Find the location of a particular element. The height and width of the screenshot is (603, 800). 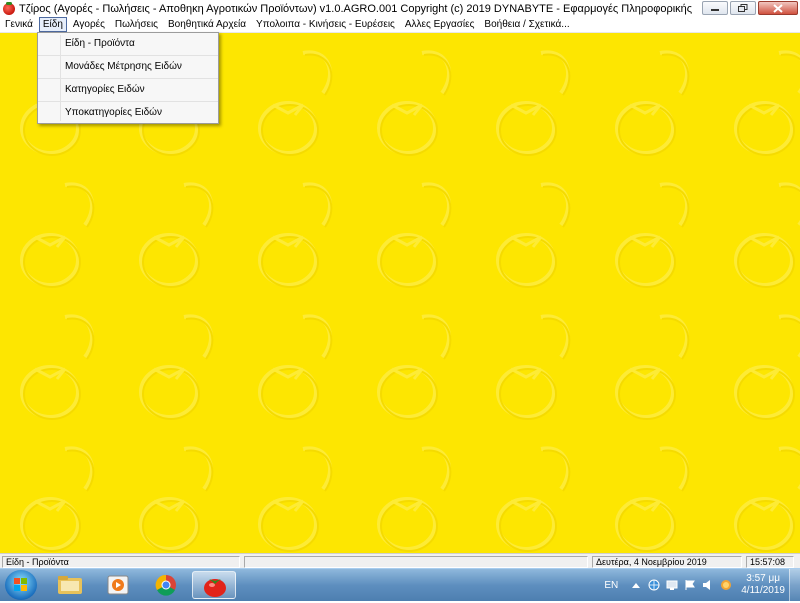

weather-icon is located at coordinates (726, 585).